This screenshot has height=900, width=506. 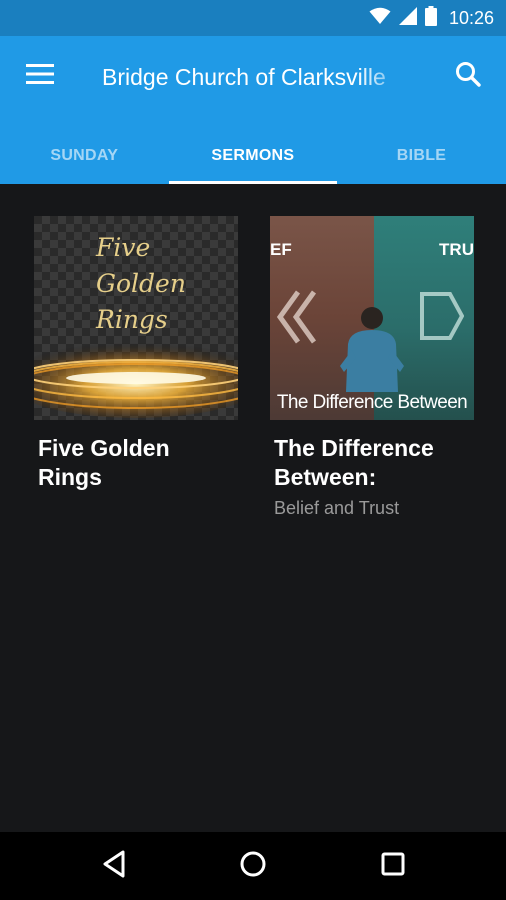 I want to click on recents-icon, so click(x=393, y=866).